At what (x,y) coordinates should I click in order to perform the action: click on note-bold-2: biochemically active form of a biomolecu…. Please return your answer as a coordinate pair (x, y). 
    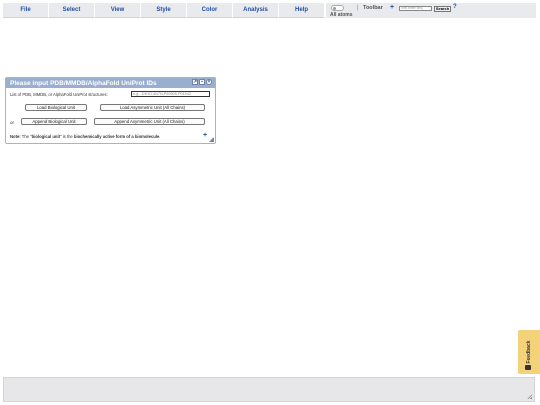
    Looking at the image, I should click on (116, 136).